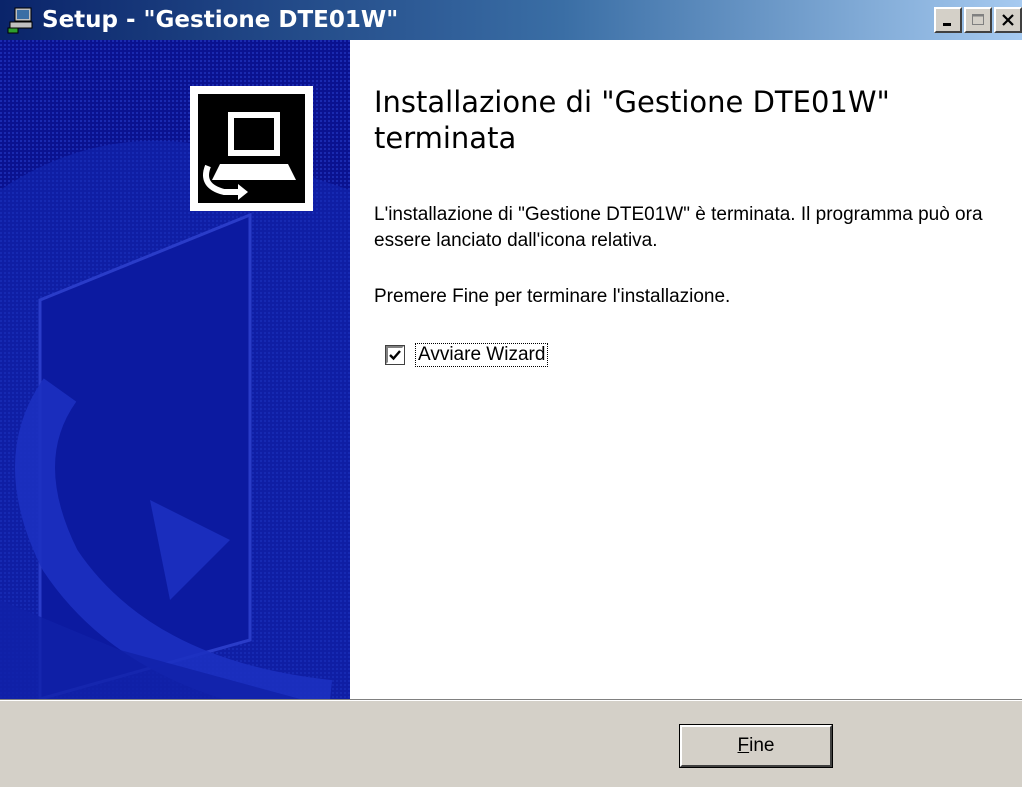  I want to click on maximize-button, so click(978, 20).